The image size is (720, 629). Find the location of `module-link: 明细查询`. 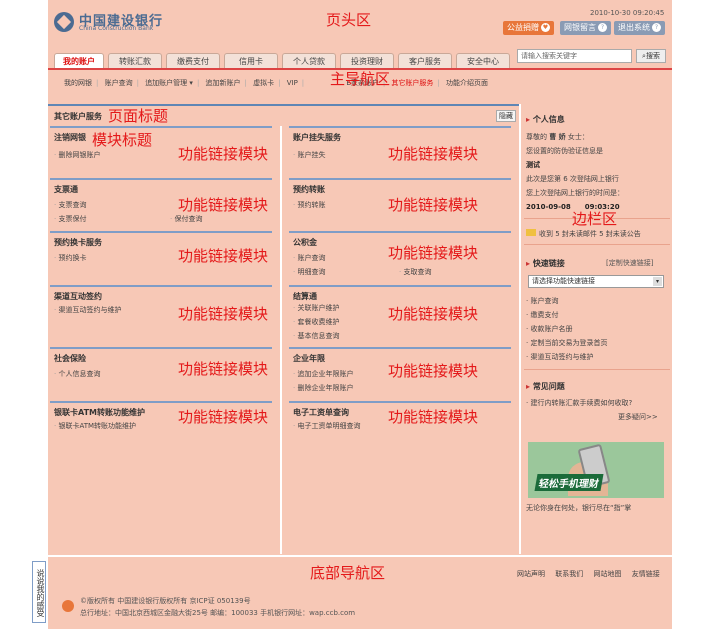

module-link: 明细查询 is located at coordinates (309, 272).